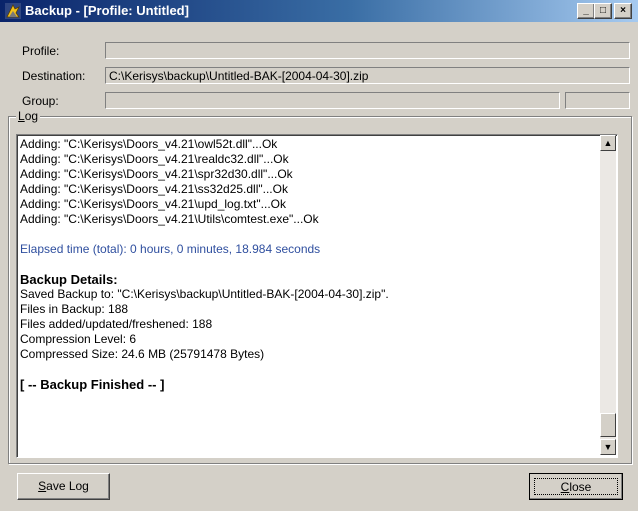 This screenshot has height=511, width=638. What do you see at coordinates (623, 11) in the screenshot?
I see `close-window-button: ×` at bounding box center [623, 11].